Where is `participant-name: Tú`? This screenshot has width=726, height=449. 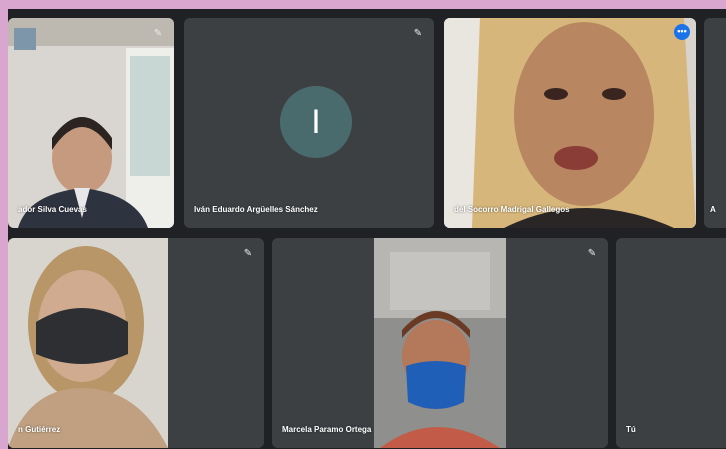
participant-name: Tú is located at coordinates (631, 429).